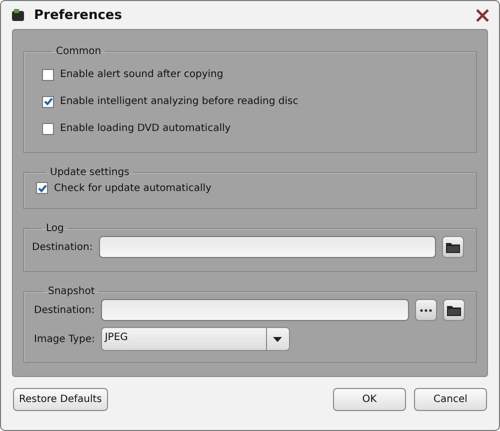 The height and width of the screenshot is (431, 500). What do you see at coordinates (195, 339) in the screenshot?
I see `image-type-dropdown: JPEG` at bounding box center [195, 339].